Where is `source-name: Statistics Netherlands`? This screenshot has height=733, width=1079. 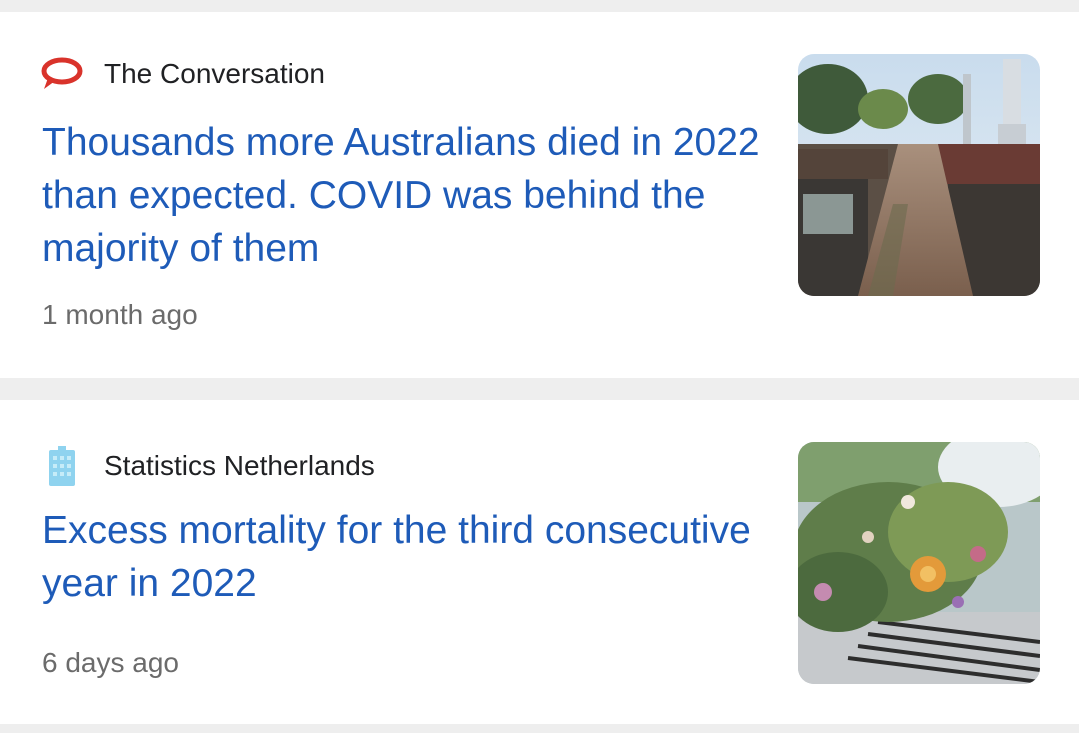 source-name: Statistics Netherlands is located at coordinates (239, 465).